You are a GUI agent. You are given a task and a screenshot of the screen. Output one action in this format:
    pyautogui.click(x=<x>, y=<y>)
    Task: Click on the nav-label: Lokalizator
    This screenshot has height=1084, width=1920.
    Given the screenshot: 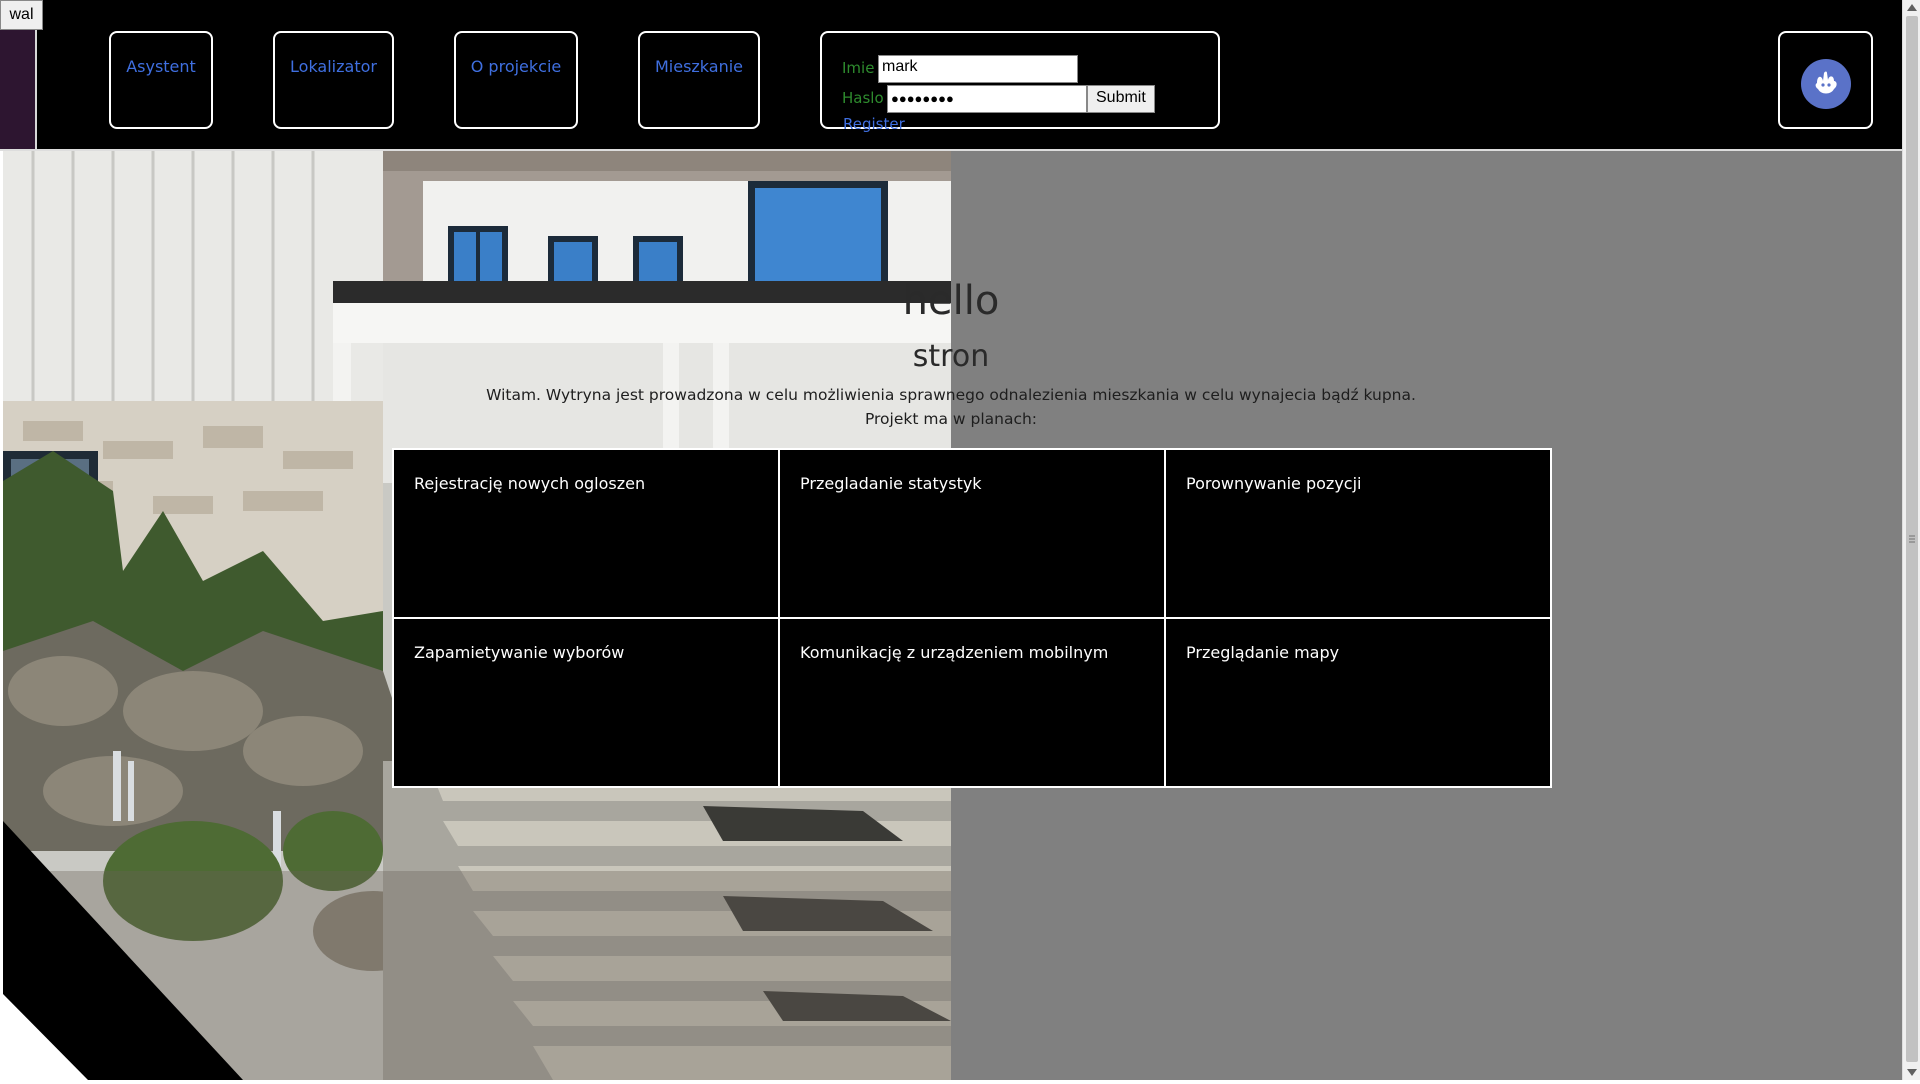 What is the action you would take?
    pyautogui.click(x=333, y=66)
    